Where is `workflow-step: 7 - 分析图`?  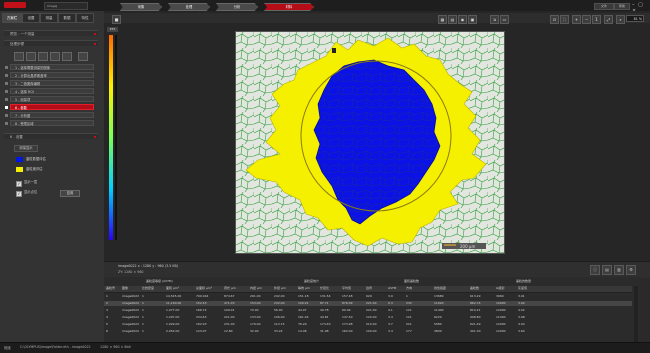
workflow-step: 7 - 分析图 is located at coordinates (49, 115).